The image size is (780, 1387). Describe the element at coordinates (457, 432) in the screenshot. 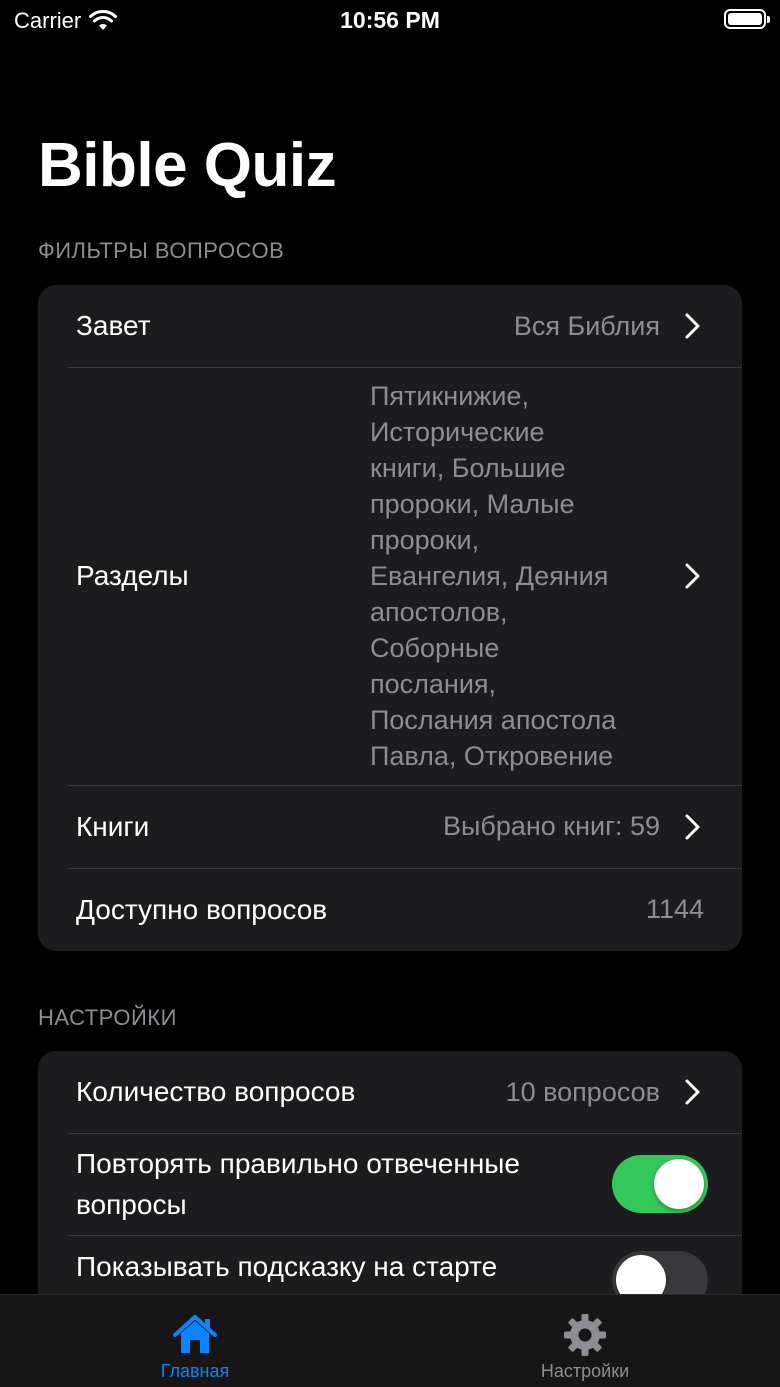

I see `sections-value-line: Исторические` at that location.